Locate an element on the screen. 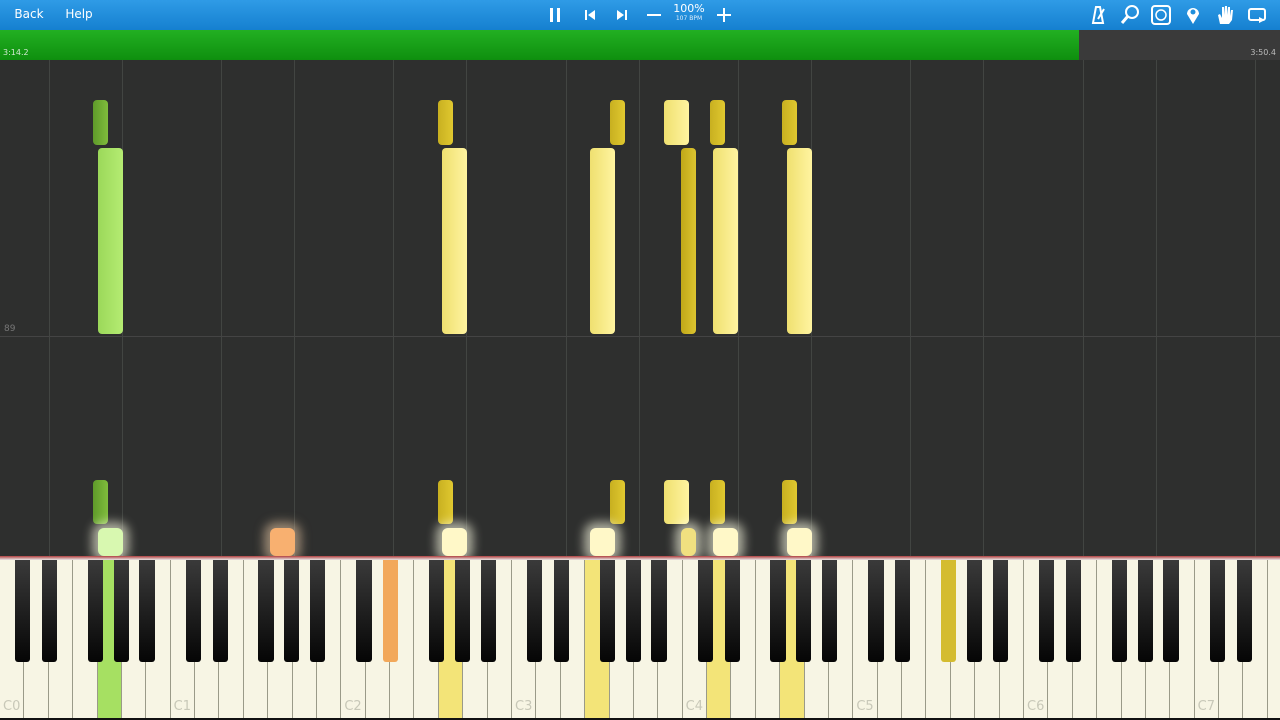  skip-back-icon is located at coordinates (590, 15).